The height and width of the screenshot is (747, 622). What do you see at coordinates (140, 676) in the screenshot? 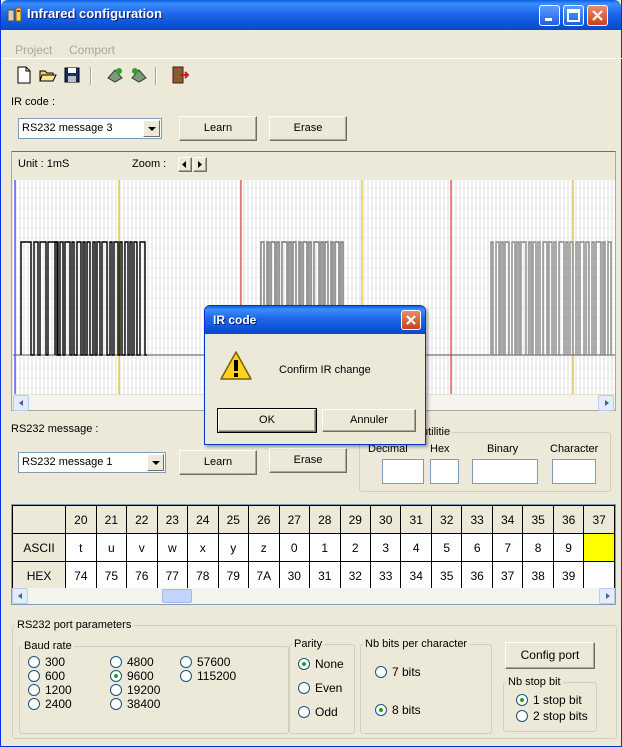
I see `baud-rate-label: 9600` at bounding box center [140, 676].